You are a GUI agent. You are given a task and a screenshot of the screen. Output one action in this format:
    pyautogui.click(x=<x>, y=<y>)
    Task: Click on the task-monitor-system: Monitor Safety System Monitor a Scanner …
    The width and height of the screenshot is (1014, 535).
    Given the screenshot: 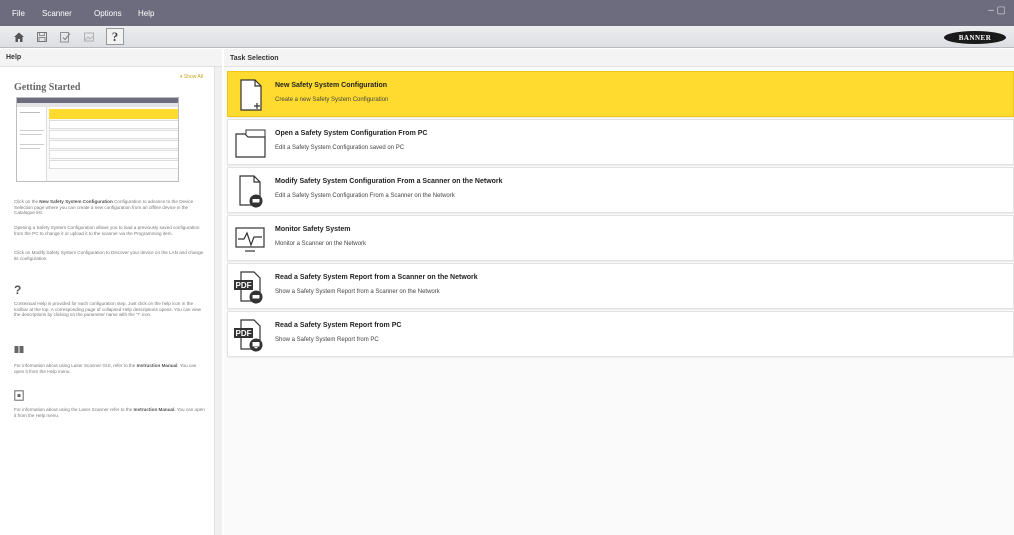 What is the action you would take?
    pyautogui.click(x=620, y=238)
    